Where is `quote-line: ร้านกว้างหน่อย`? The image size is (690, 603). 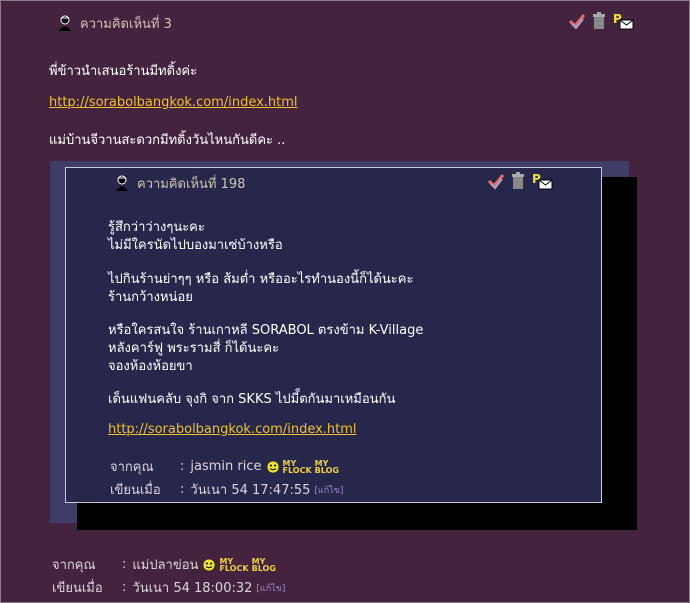 quote-line: ร้านกว้างหน่อย is located at coordinates (150, 297).